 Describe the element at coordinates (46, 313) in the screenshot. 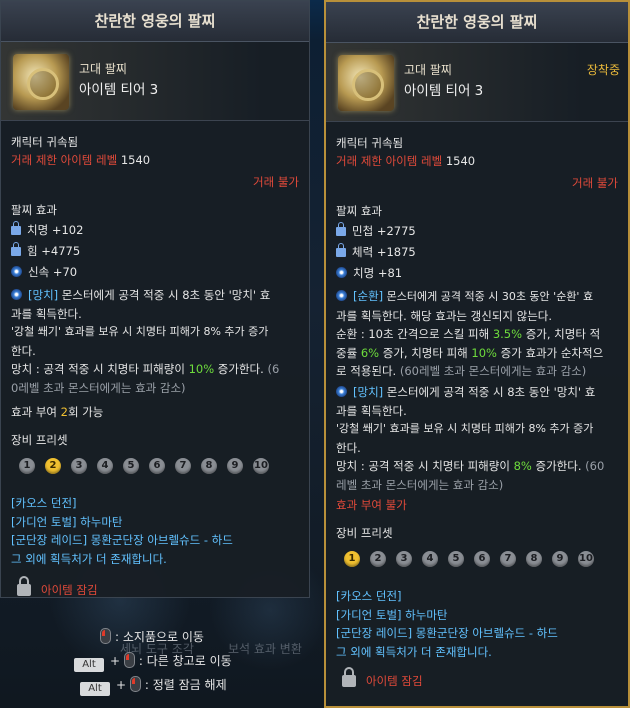

I see `effect-line: 과를 획득한다.` at that location.